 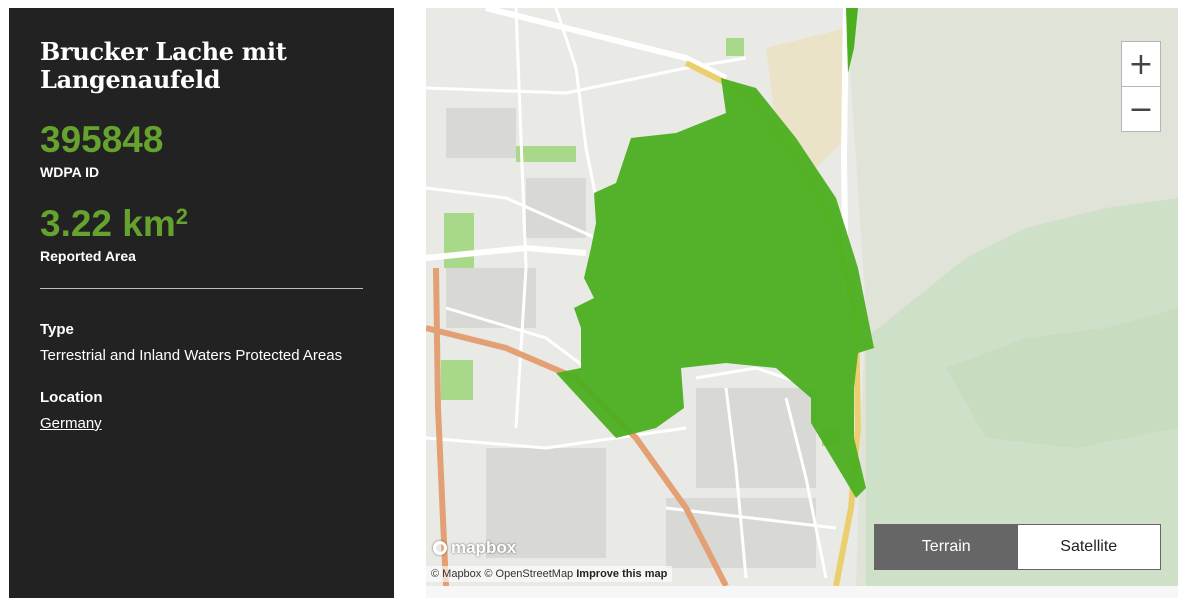 What do you see at coordinates (163, 65) in the screenshot?
I see `site-name: Brucker Lache mit Langenaufeld` at bounding box center [163, 65].